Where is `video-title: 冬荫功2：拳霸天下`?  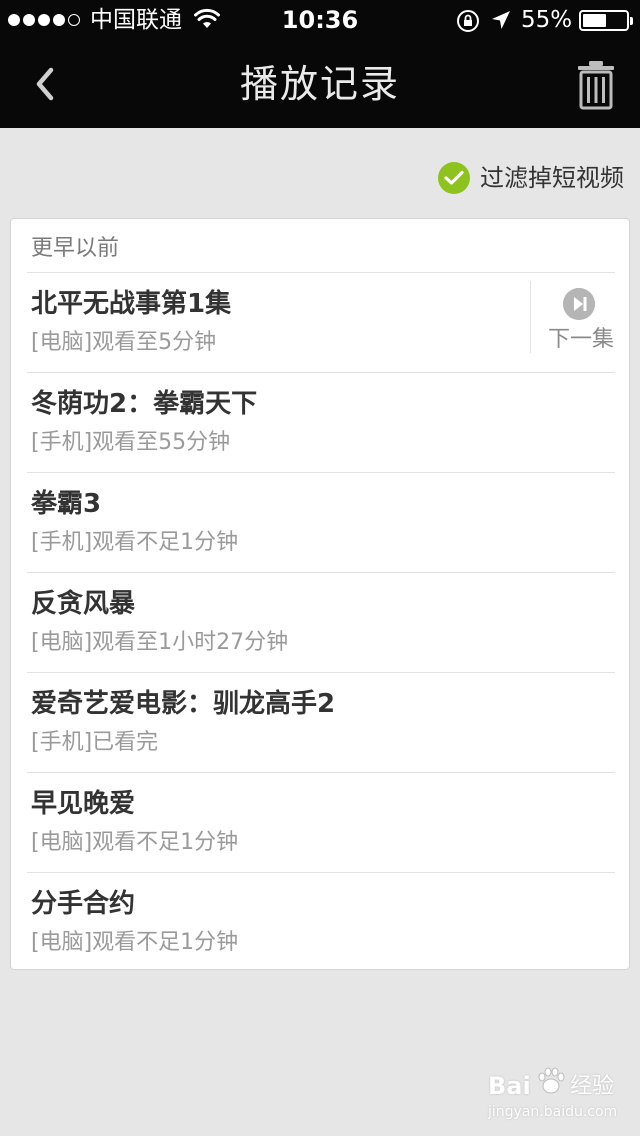
video-title: 冬荫功2：拳霸天下 is located at coordinates (144, 404).